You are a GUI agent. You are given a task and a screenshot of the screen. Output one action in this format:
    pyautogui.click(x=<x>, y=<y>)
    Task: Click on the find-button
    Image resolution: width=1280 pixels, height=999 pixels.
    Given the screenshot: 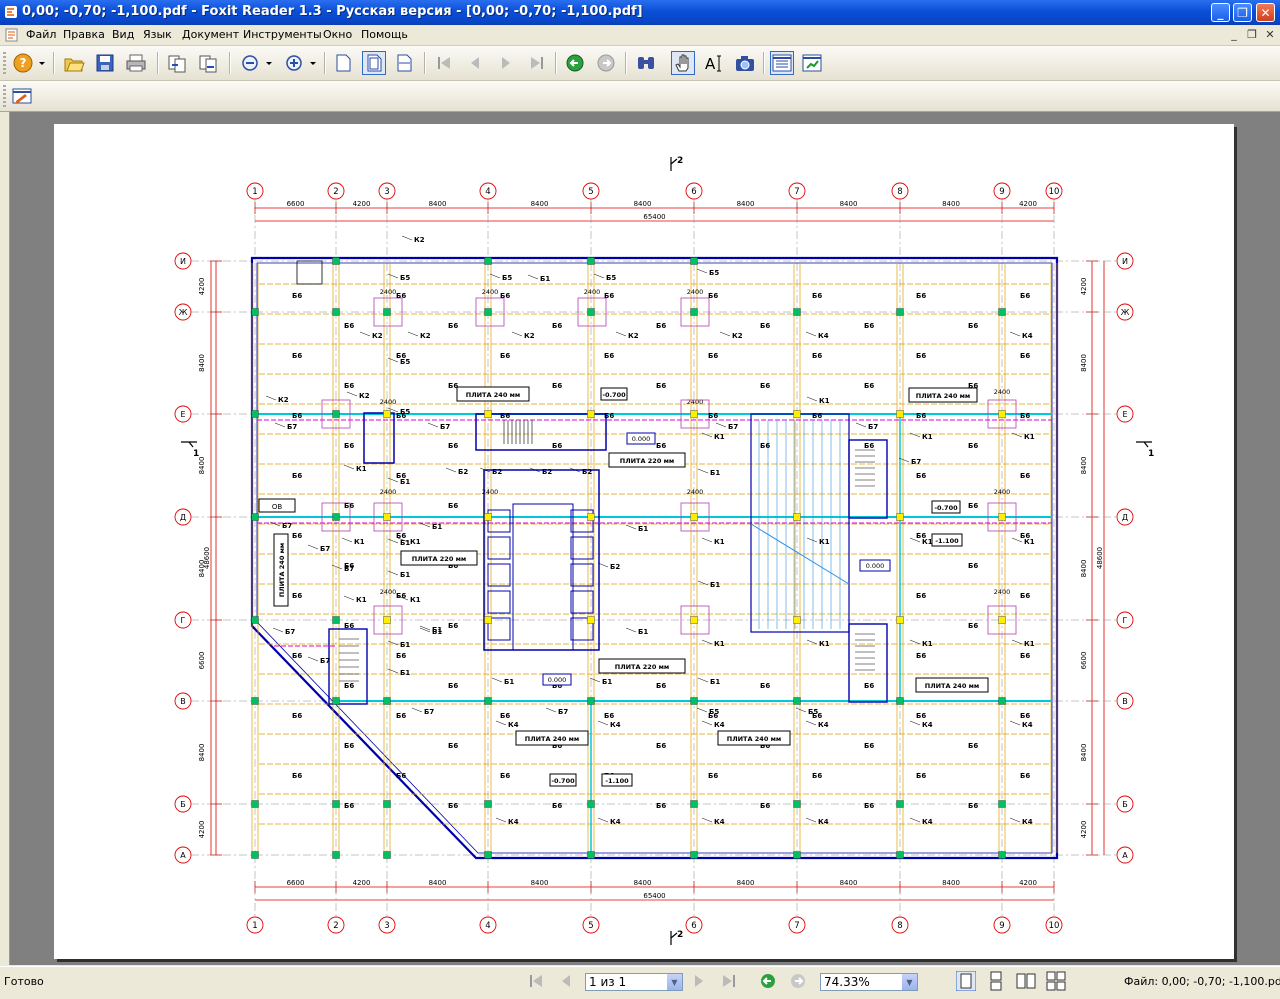 What is the action you would take?
    pyautogui.click(x=646, y=63)
    